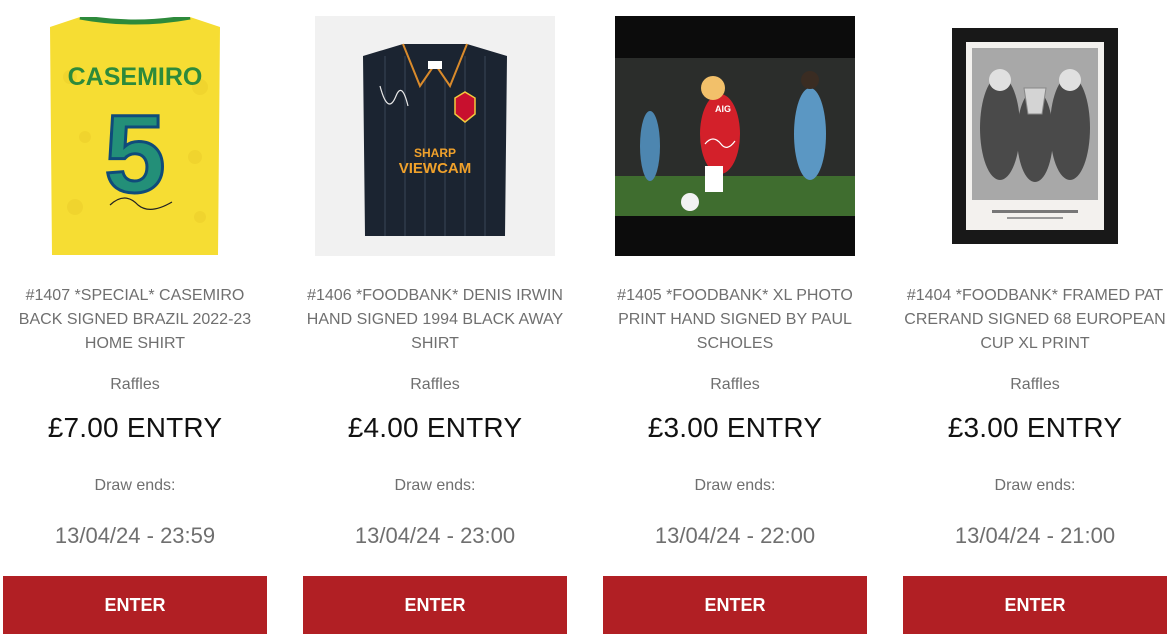  What do you see at coordinates (1035, 535) in the screenshot?
I see `draw-end-date: 13/04/24 - 21:00` at bounding box center [1035, 535].